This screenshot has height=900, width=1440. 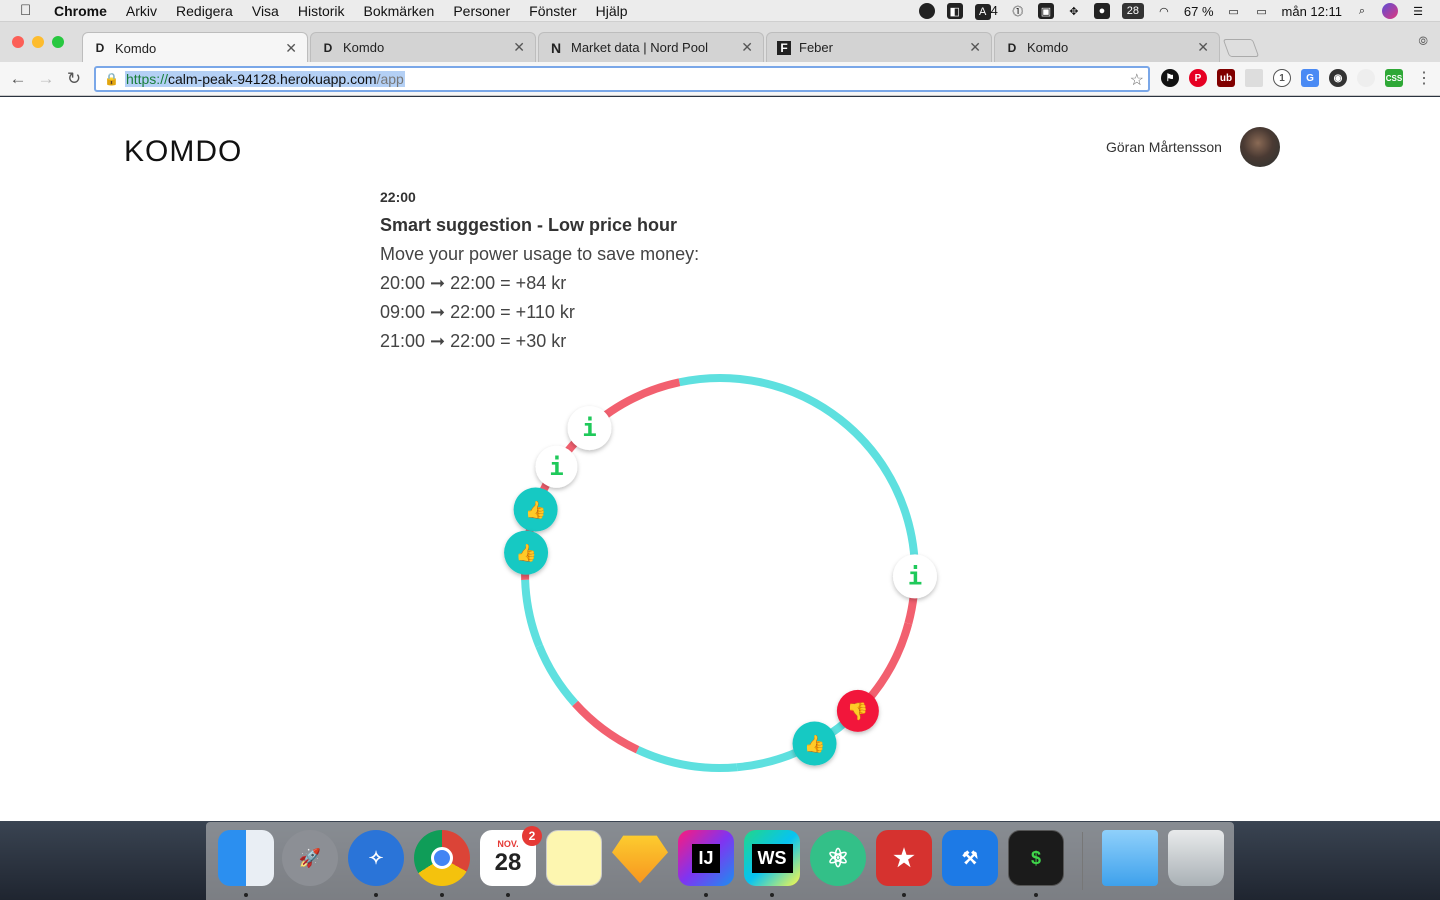 What do you see at coordinates (246, 858) in the screenshot?
I see `finder-icon` at bounding box center [246, 858].